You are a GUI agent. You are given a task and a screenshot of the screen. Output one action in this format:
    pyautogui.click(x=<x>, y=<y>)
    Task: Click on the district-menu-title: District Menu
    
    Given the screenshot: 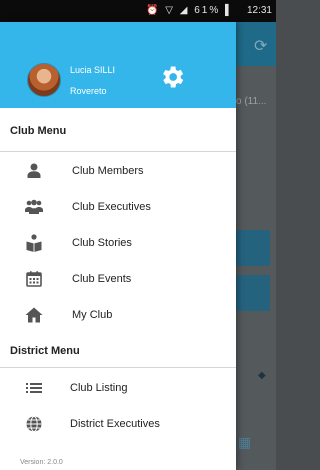 What is the action you would take?
    pyautogui.click(x=45, y=351)
    